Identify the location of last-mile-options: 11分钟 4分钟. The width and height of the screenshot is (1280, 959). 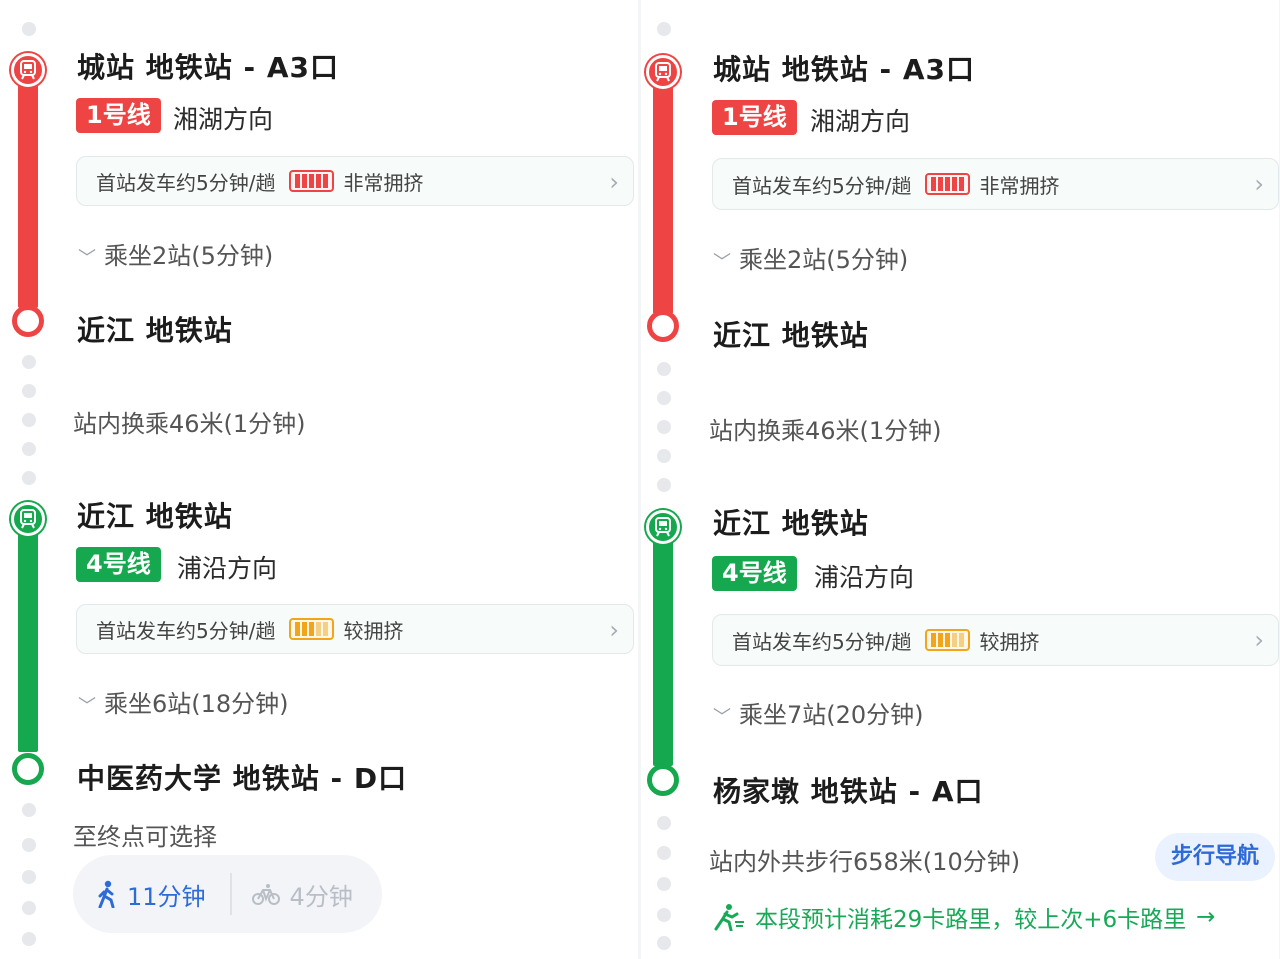
(227, 894).